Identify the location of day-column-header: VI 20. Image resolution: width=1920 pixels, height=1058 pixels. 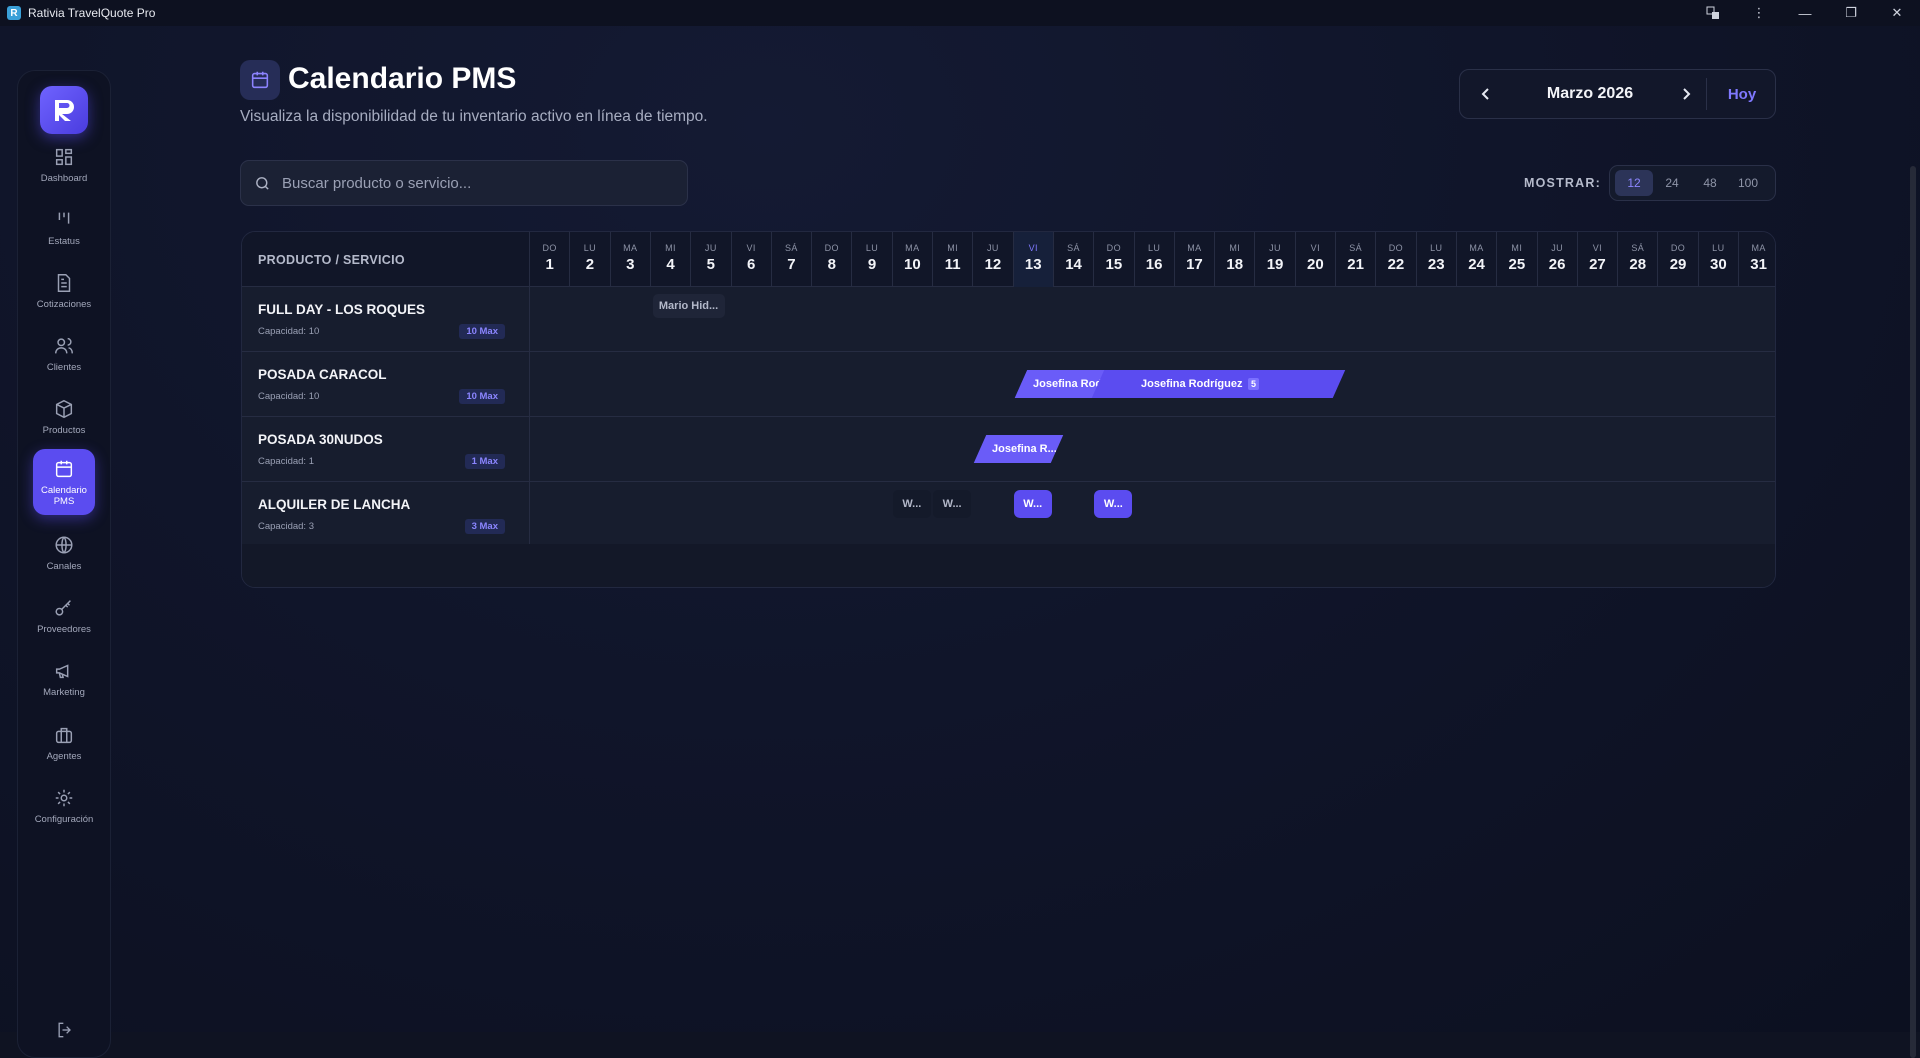
(1314, 259).